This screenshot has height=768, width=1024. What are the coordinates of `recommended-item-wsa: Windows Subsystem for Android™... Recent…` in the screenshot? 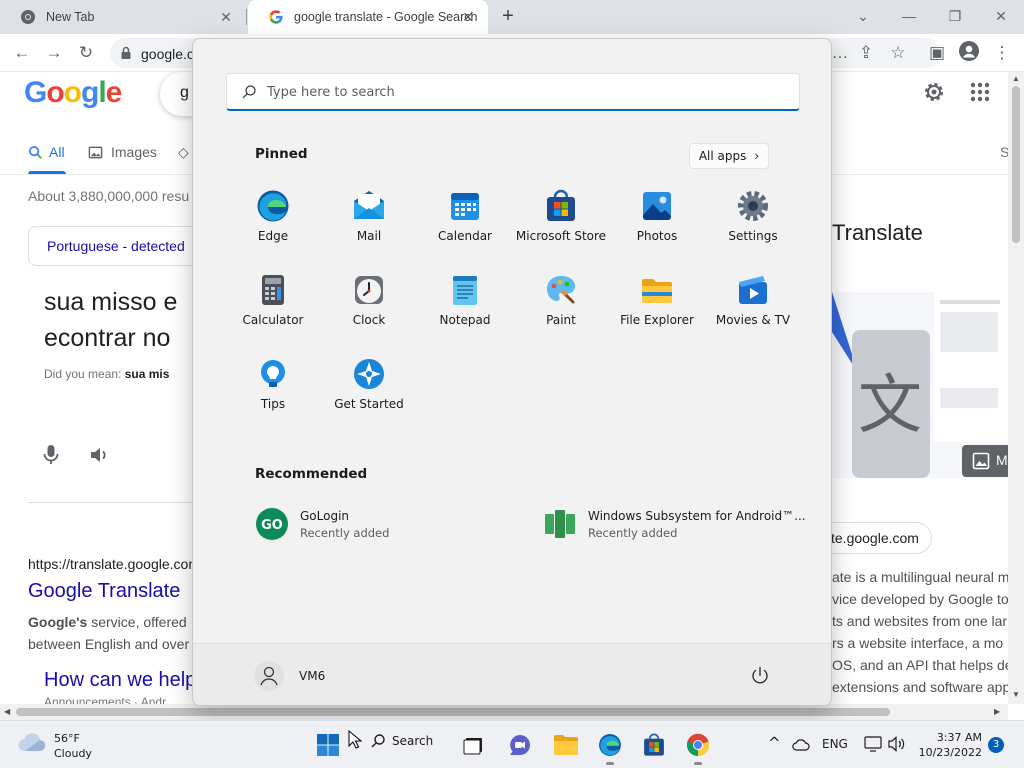 It's located at (675, 525).